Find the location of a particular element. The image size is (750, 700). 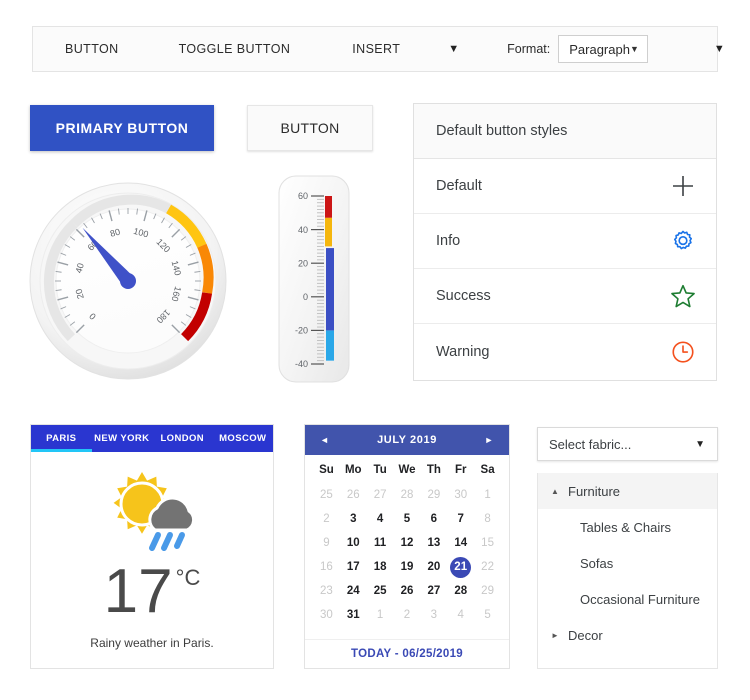

overflow-chevron-down-icon: ▼ is located at coordinates (719, 49).